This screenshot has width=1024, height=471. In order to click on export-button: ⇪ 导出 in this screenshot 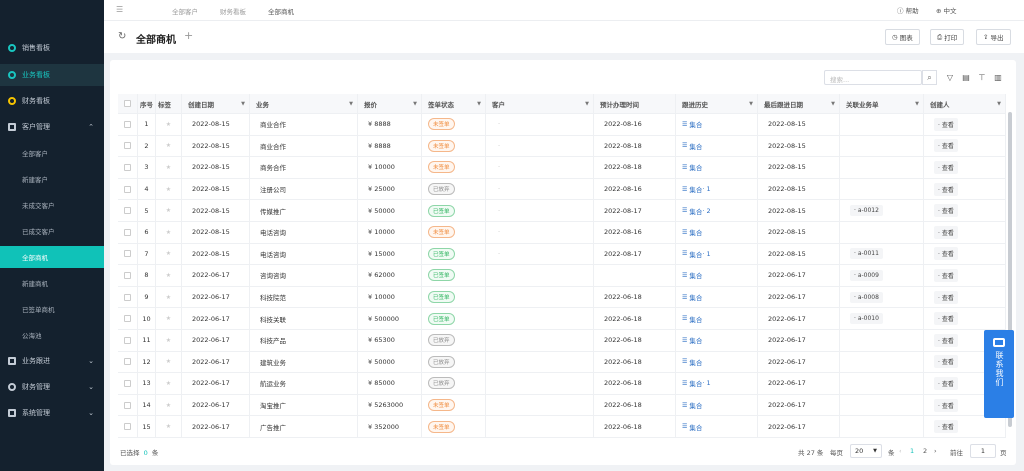, I will do `click(993, 37)`.